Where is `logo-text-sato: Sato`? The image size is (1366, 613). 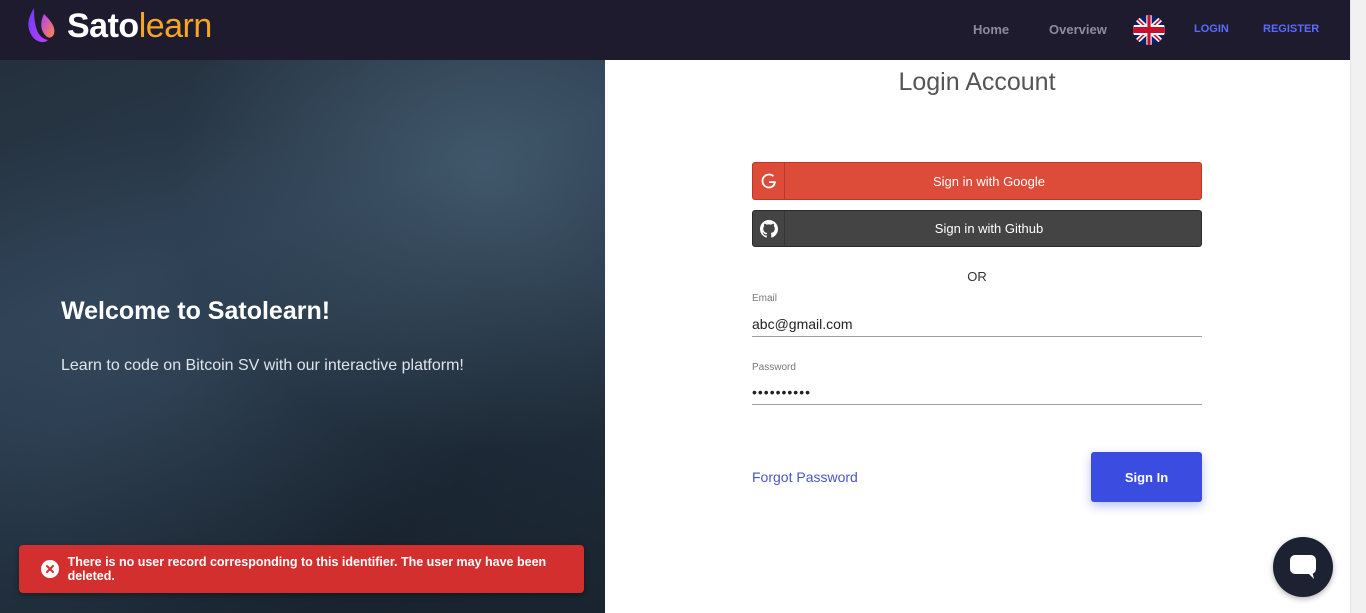 logo-text-sato: Sato is located at coordinates (103, 26).